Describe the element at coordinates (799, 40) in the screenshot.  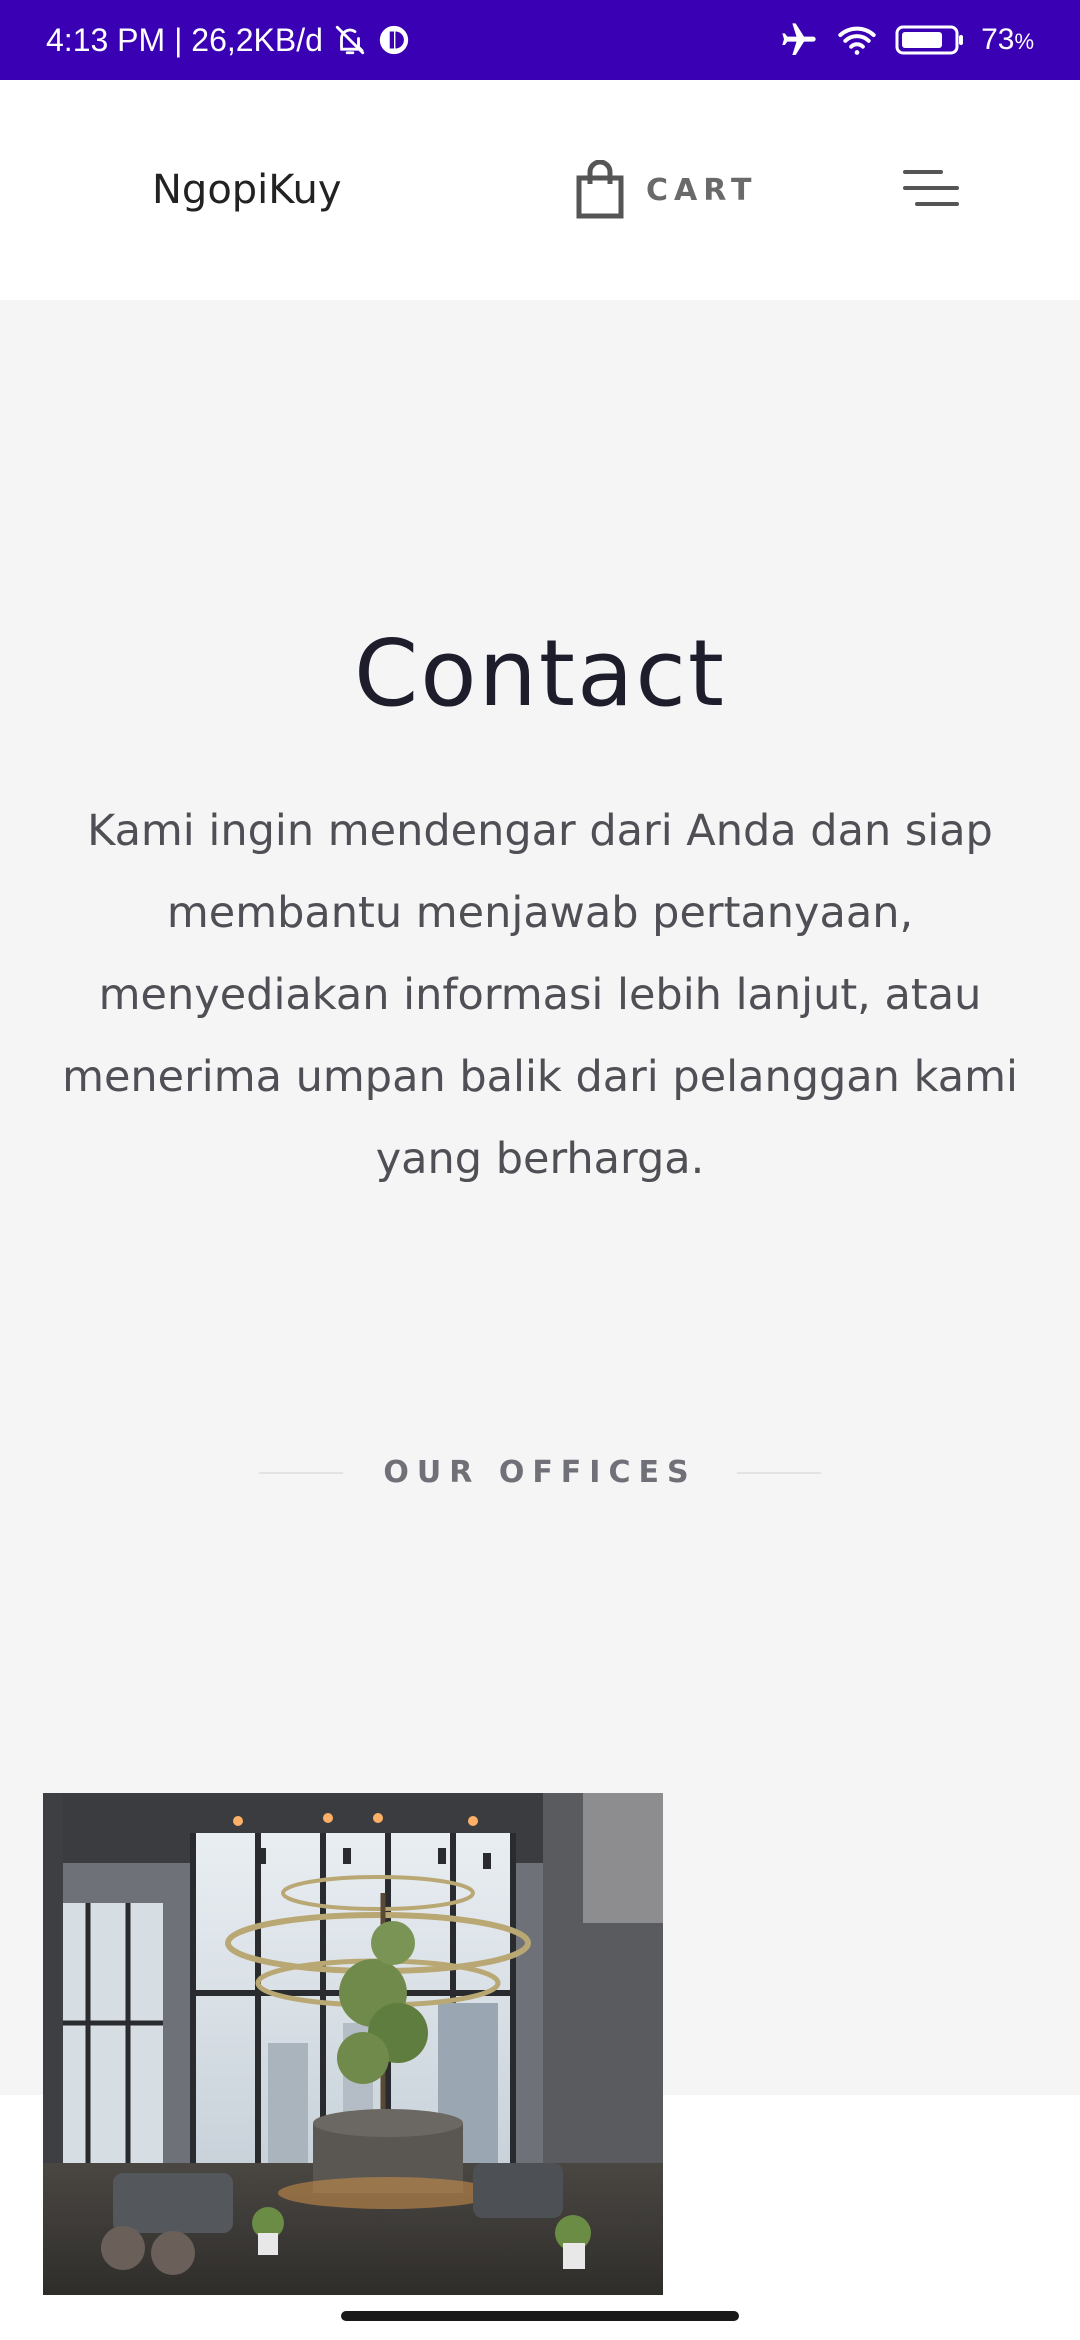
I see `airplane-icon` at that location.